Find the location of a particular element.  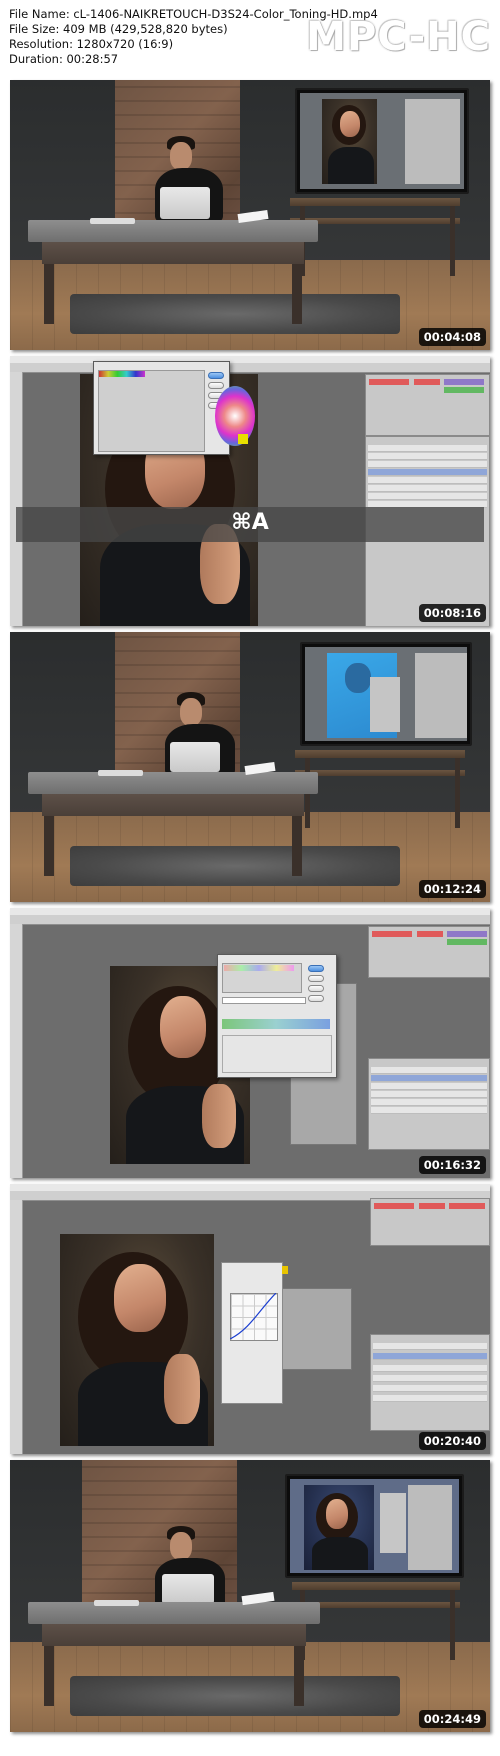

thumbnail-6: 00:24:49 is located at coordinates (250, 1596).